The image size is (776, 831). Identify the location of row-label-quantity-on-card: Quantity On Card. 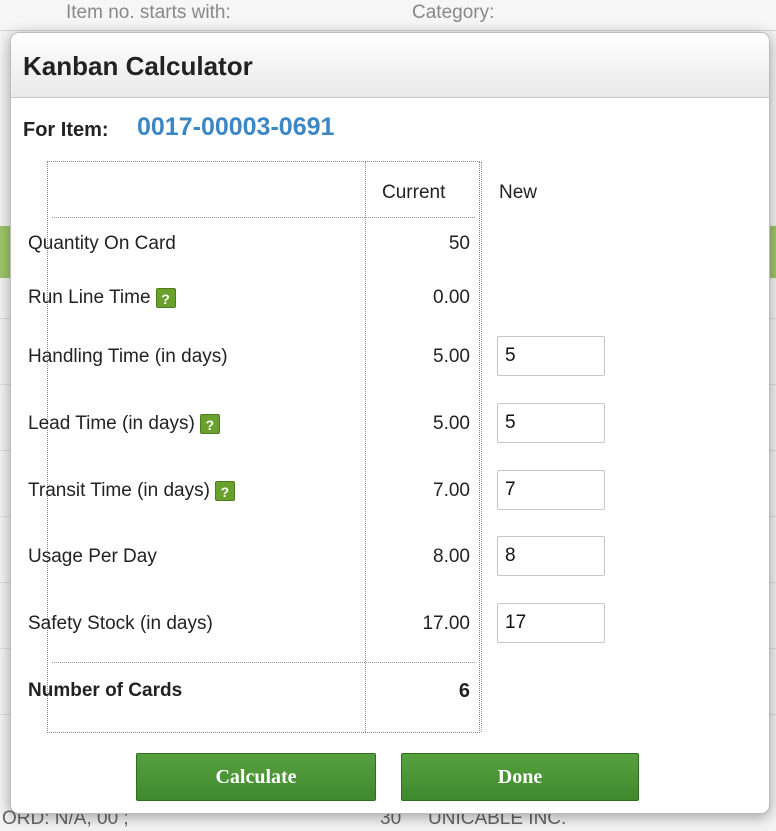
(102, 244).